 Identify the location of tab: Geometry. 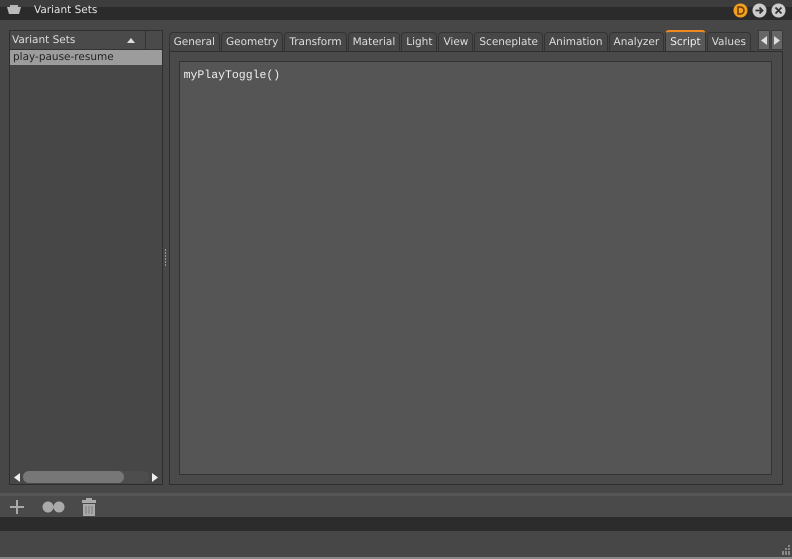
(252, 41).